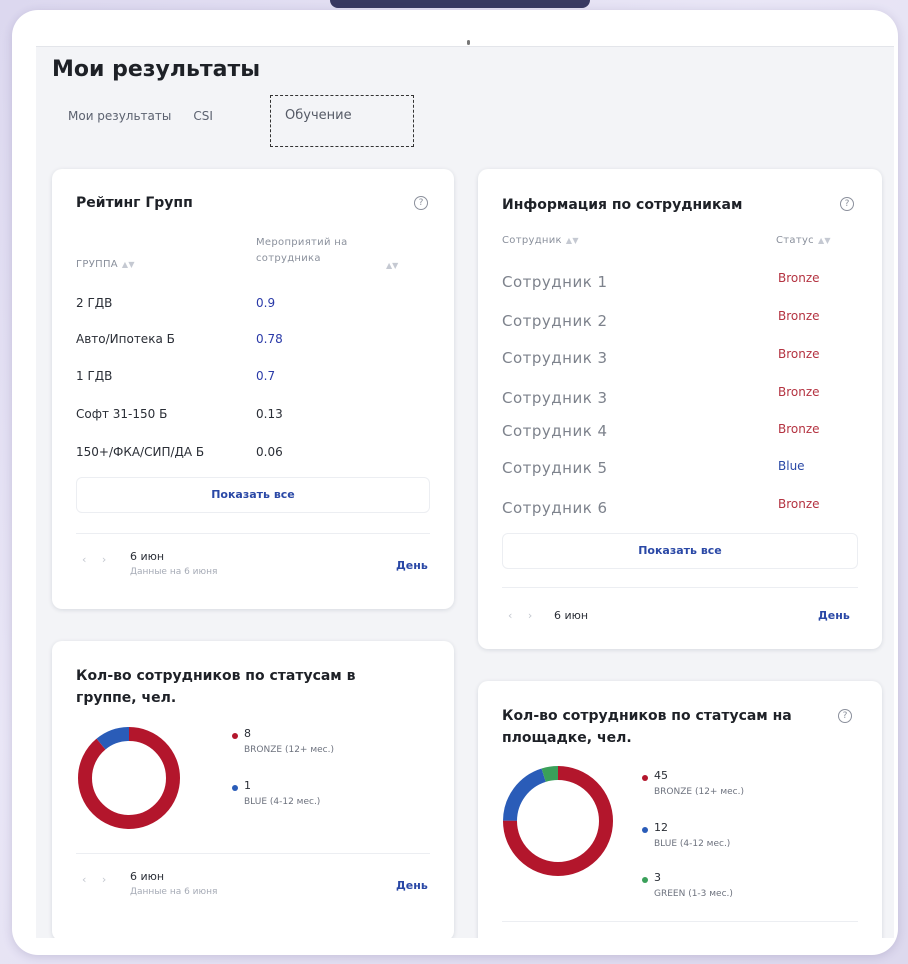 The image size is (908, 964). What do you see at coordinates (803, 240) in the screenshot?
I see `column-header-status: Статус ▲▼` at bounding box center [803, 240].